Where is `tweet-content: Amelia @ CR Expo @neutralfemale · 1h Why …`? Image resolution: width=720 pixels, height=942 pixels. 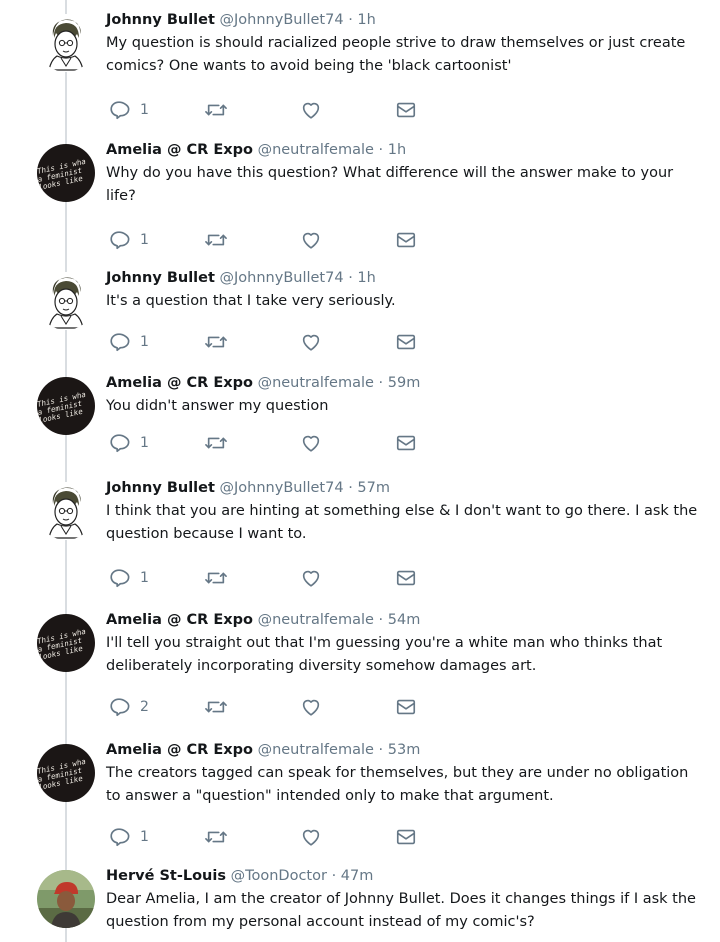
tweet-content: Amelia @ CR Expo @neutralfemale · 1h Why … is located at coordinates (406, 174).